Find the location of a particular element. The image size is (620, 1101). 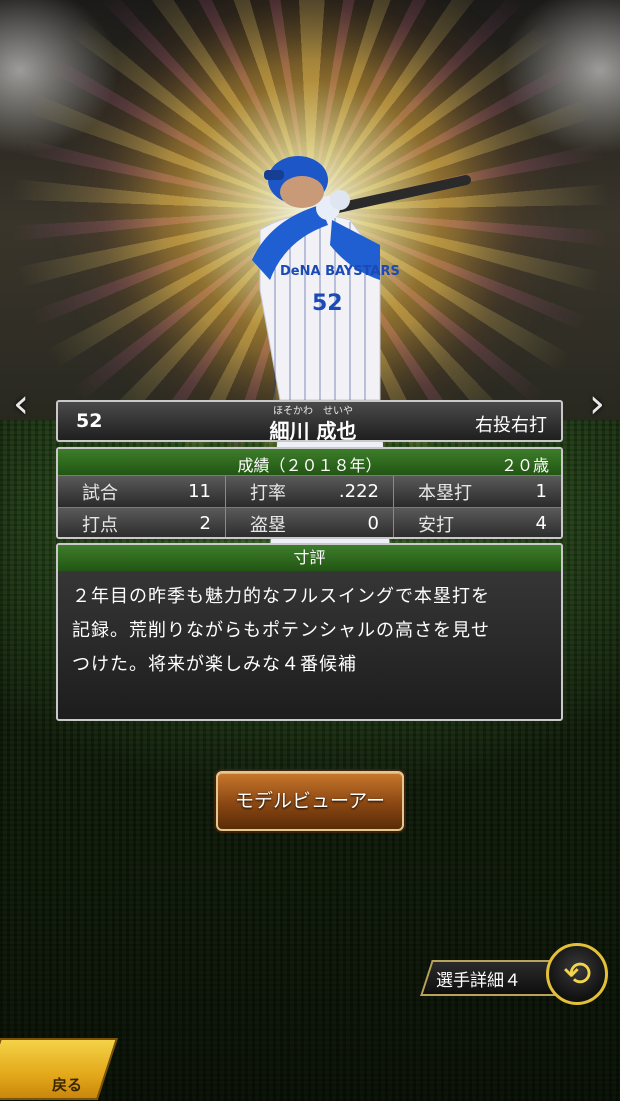

evaluation-line: 記録。荒削りながらもポテンシャルの高さを見せ is located at coordinates (281, 630).